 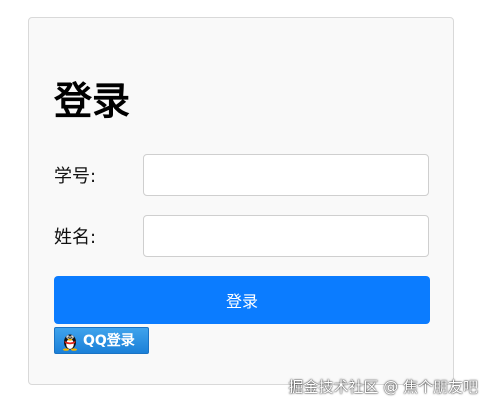 I want to click on qq-login-label: QQ登录, so click(x=109, y=340).